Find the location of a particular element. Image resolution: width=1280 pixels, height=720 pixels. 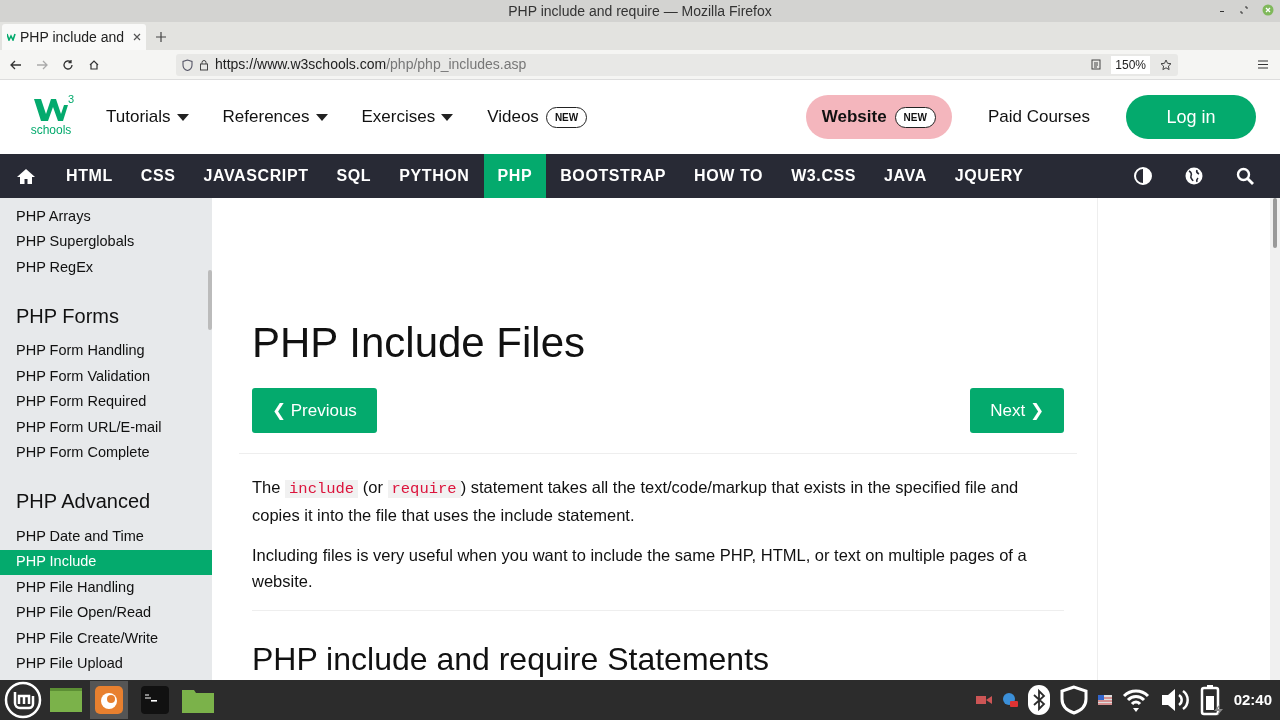

browser-tab: PHP include and is located at coordinates (74, 37).